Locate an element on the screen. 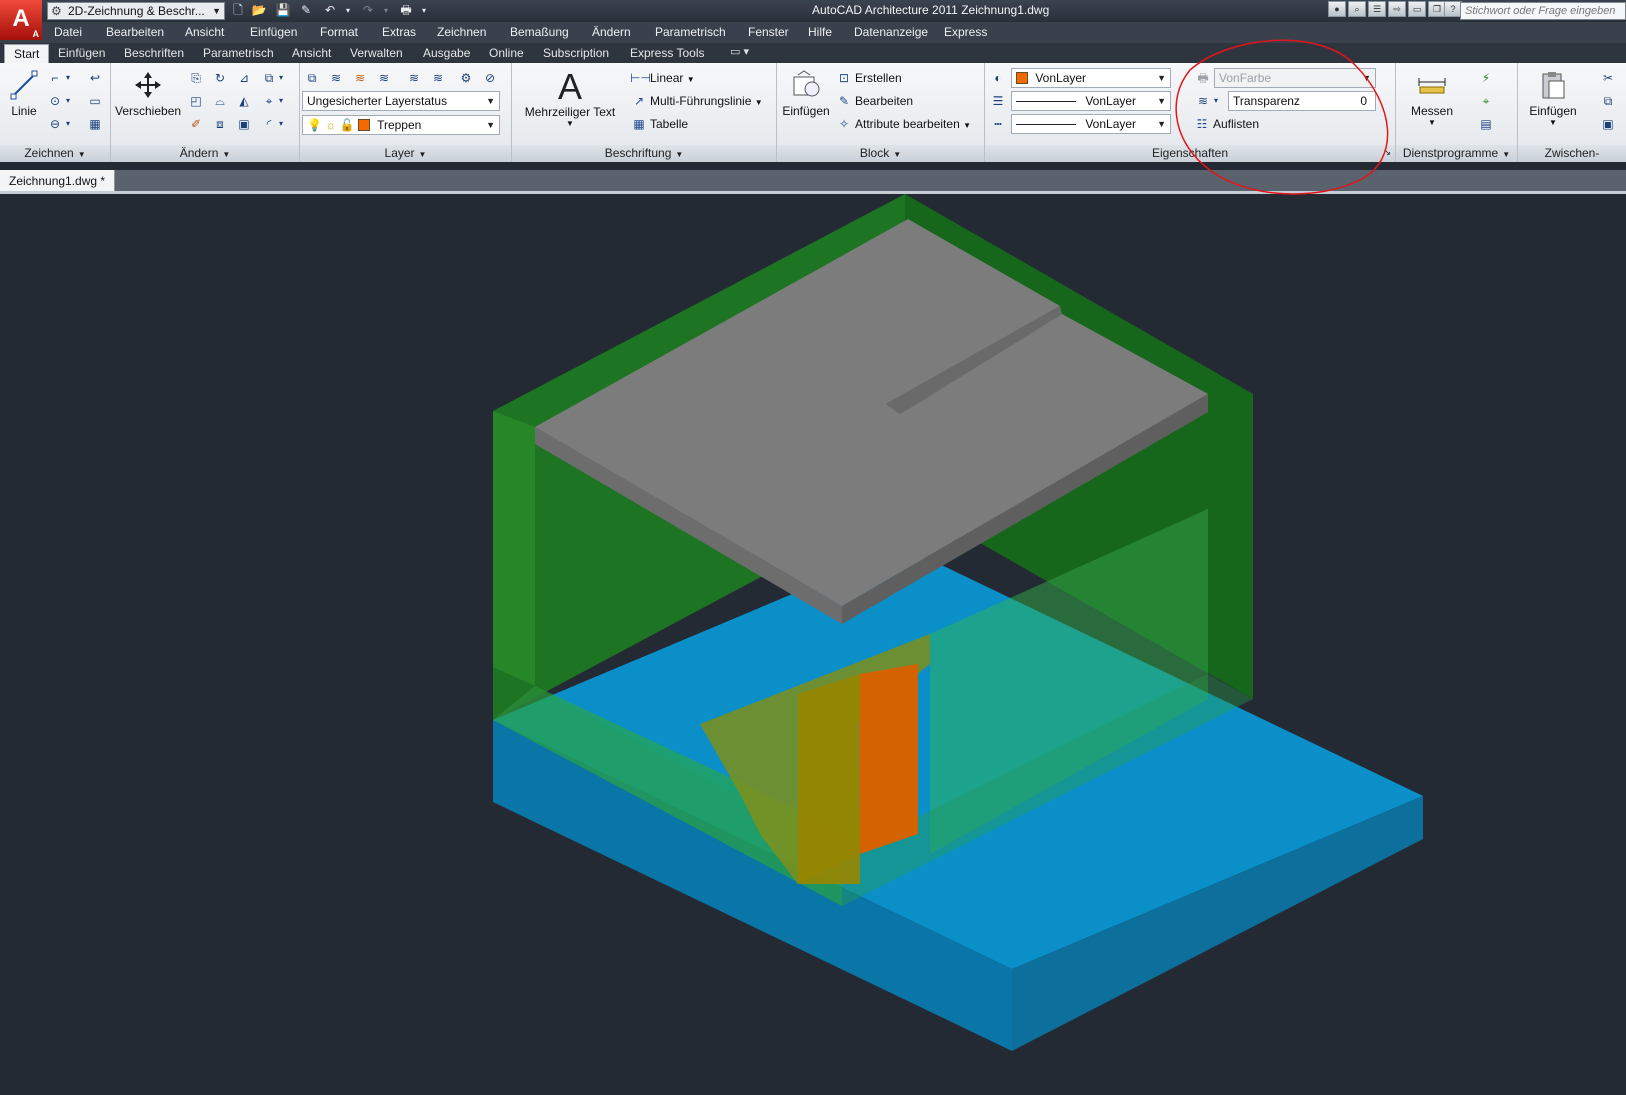 This screenshot has width=1626, height=1095. lineweight-dropdown: VonLayer ▼ is located at coordinates (1091, 101).